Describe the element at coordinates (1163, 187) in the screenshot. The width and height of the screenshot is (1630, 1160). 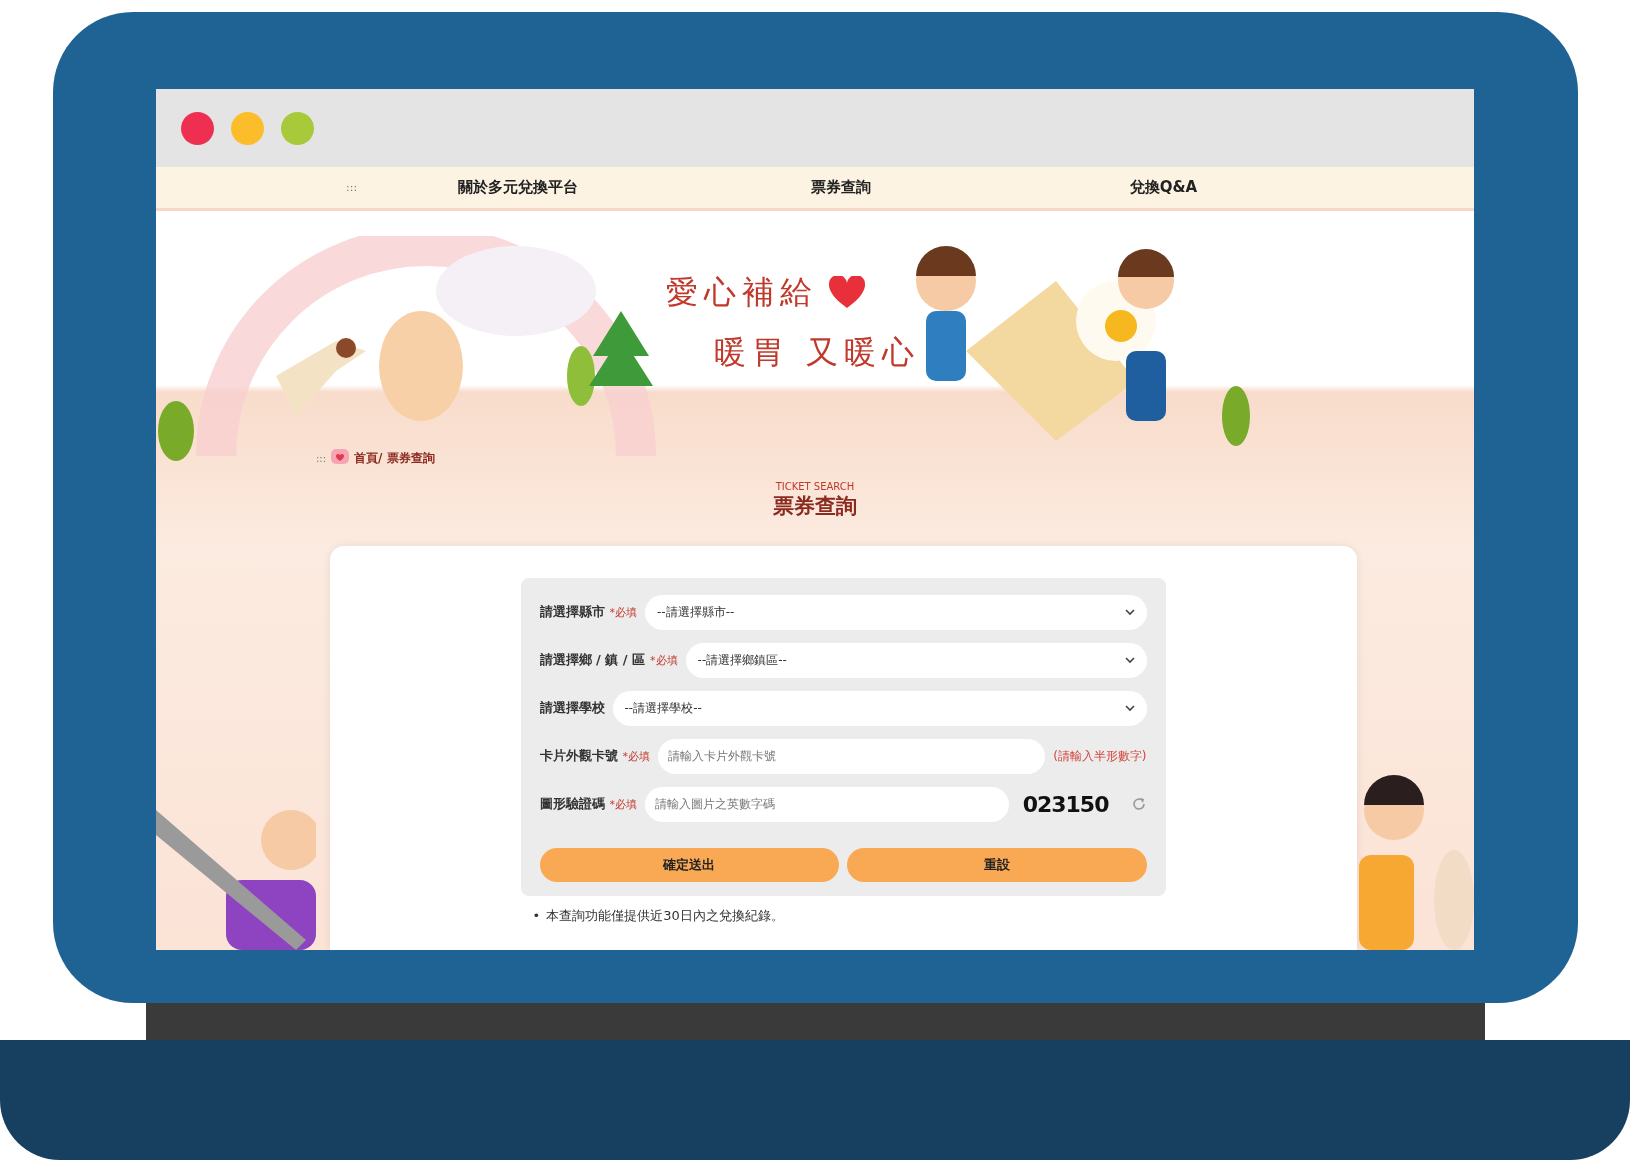
I see `nav-link: 兌換Q&A` at that location.